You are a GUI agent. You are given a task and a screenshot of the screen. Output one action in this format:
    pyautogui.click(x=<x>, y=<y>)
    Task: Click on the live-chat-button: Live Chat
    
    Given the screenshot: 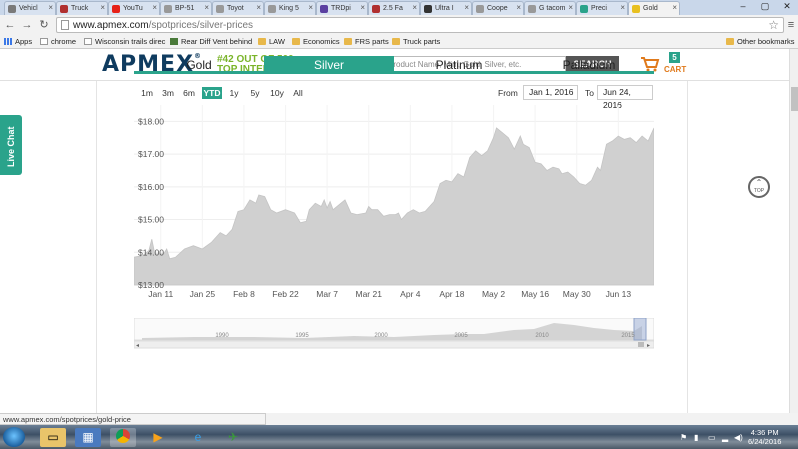 What is the action you would take?
    pyautogui.click(x=11, y=145)
    